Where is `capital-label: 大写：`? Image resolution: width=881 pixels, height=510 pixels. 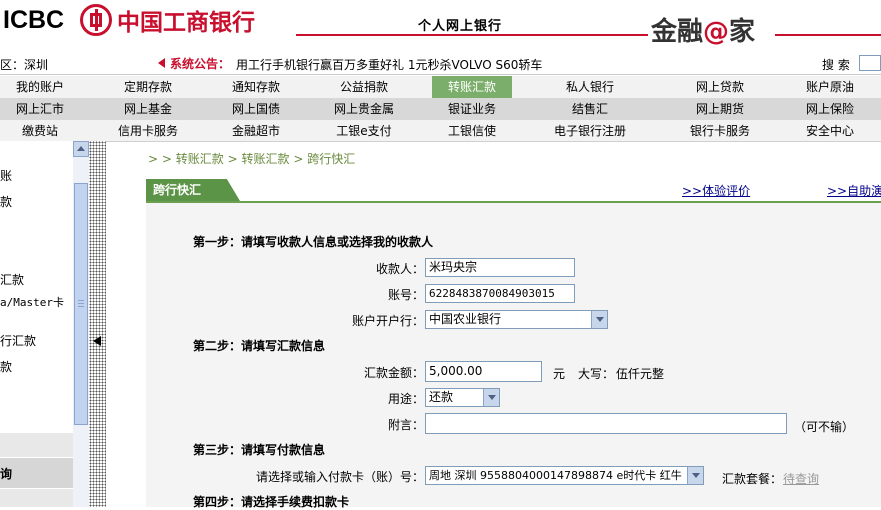 capital-label: 大写： is located at coordinates (596, 374).